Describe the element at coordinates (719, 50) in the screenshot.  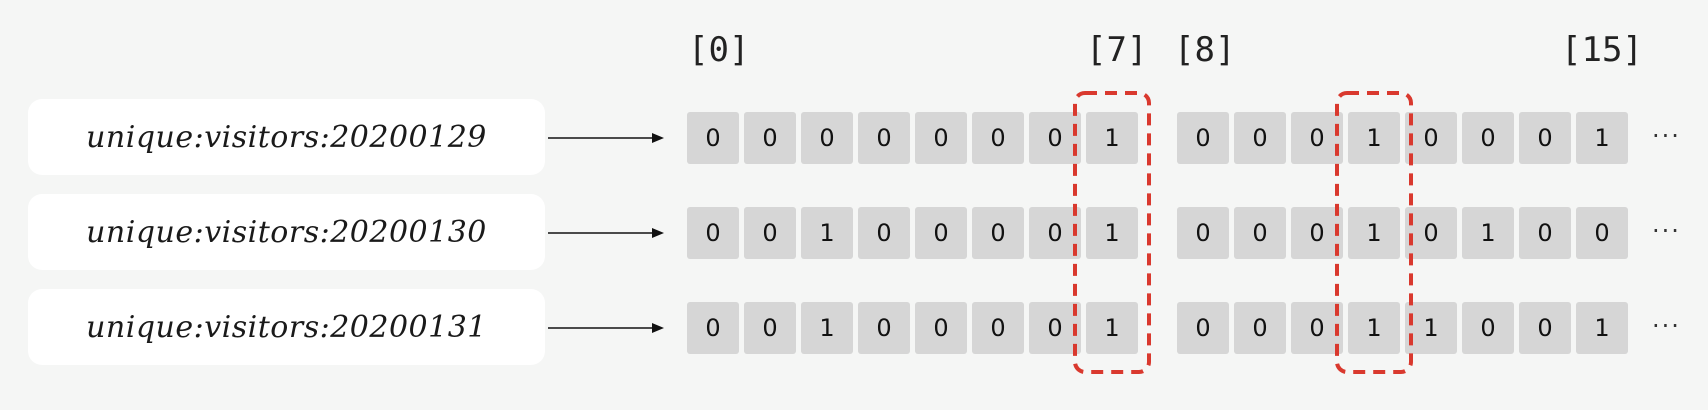
I see `index-label-0: [0]` at that location.